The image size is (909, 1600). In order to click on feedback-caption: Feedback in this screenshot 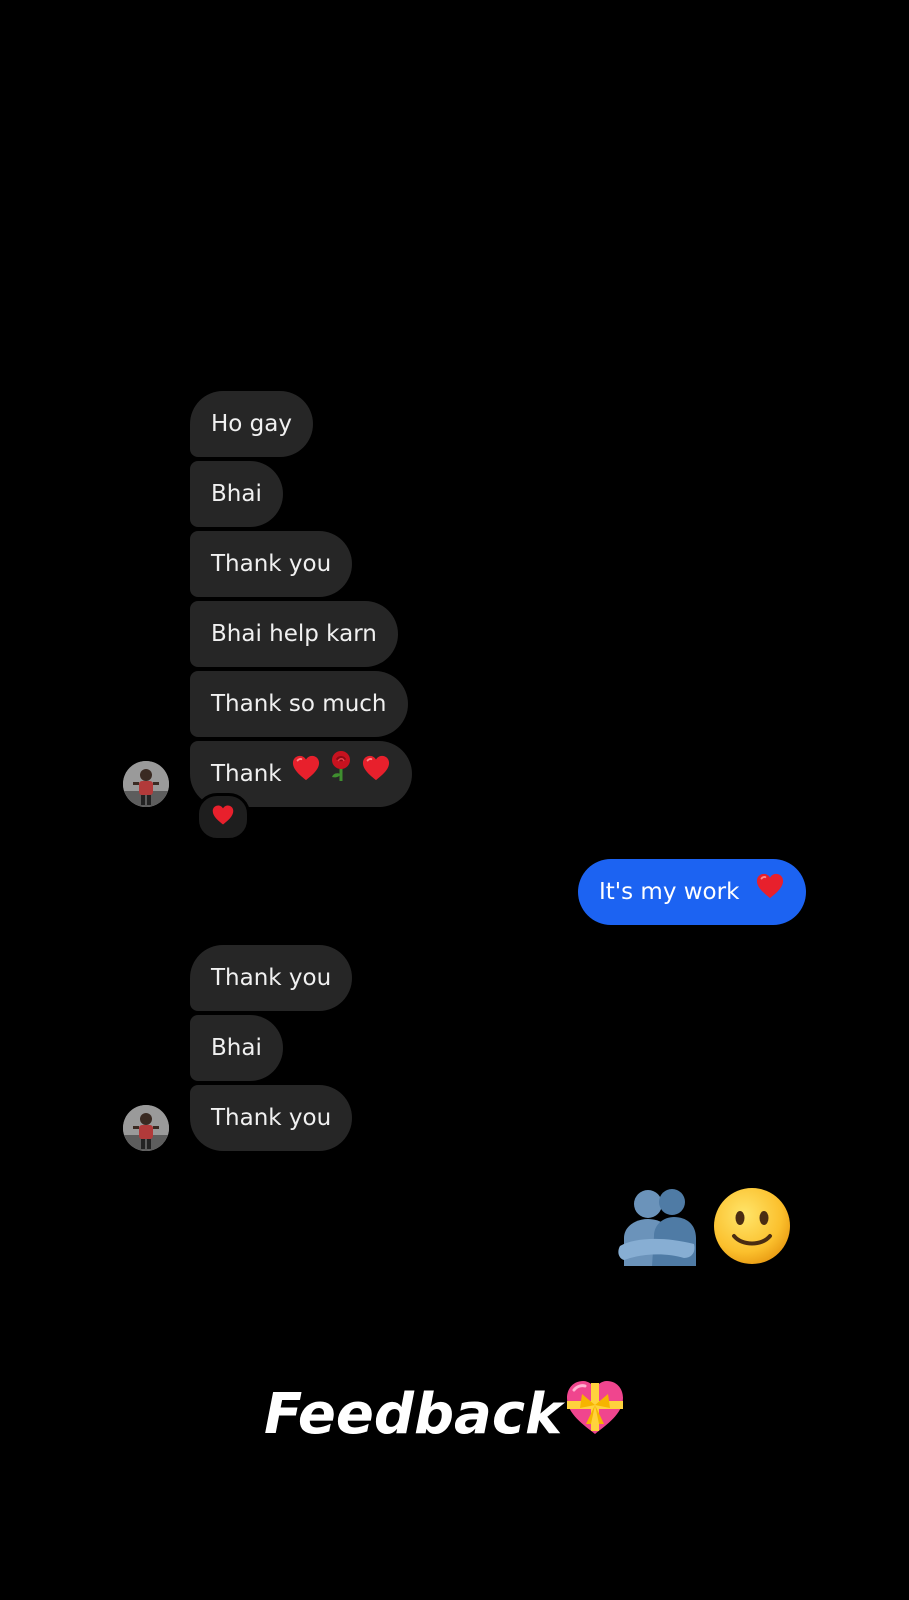, I will do `click(445, 1414)`.